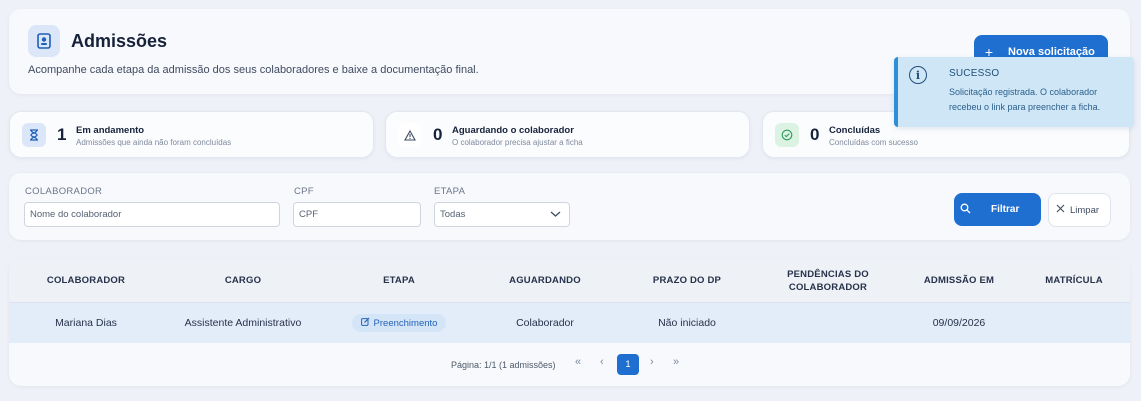 This screenshot has height=401, width=1141. Describe the element at coordinates (44, 41) in the screenshot. I see `id-badge-icon` at that location.